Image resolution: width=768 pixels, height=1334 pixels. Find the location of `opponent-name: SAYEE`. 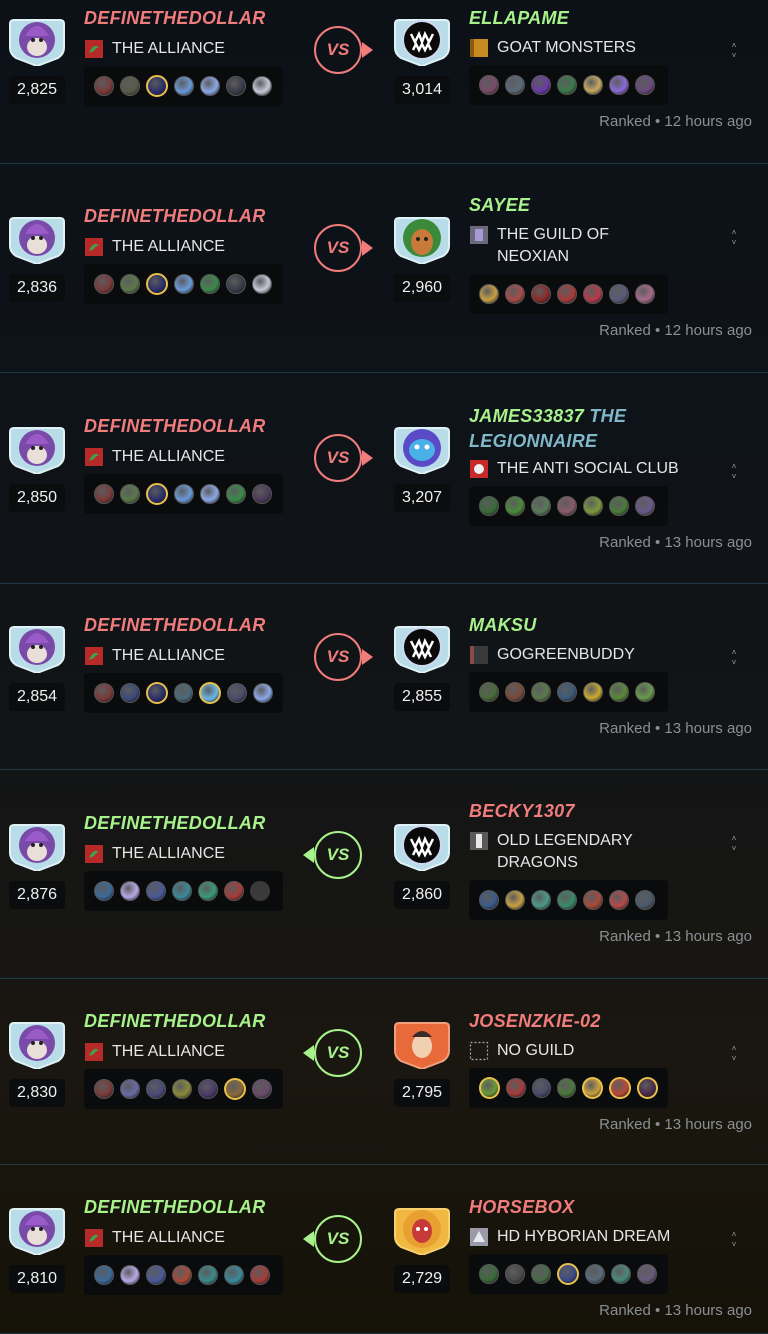

opponent-name: SAYEE is located at coordinates (499, 205).